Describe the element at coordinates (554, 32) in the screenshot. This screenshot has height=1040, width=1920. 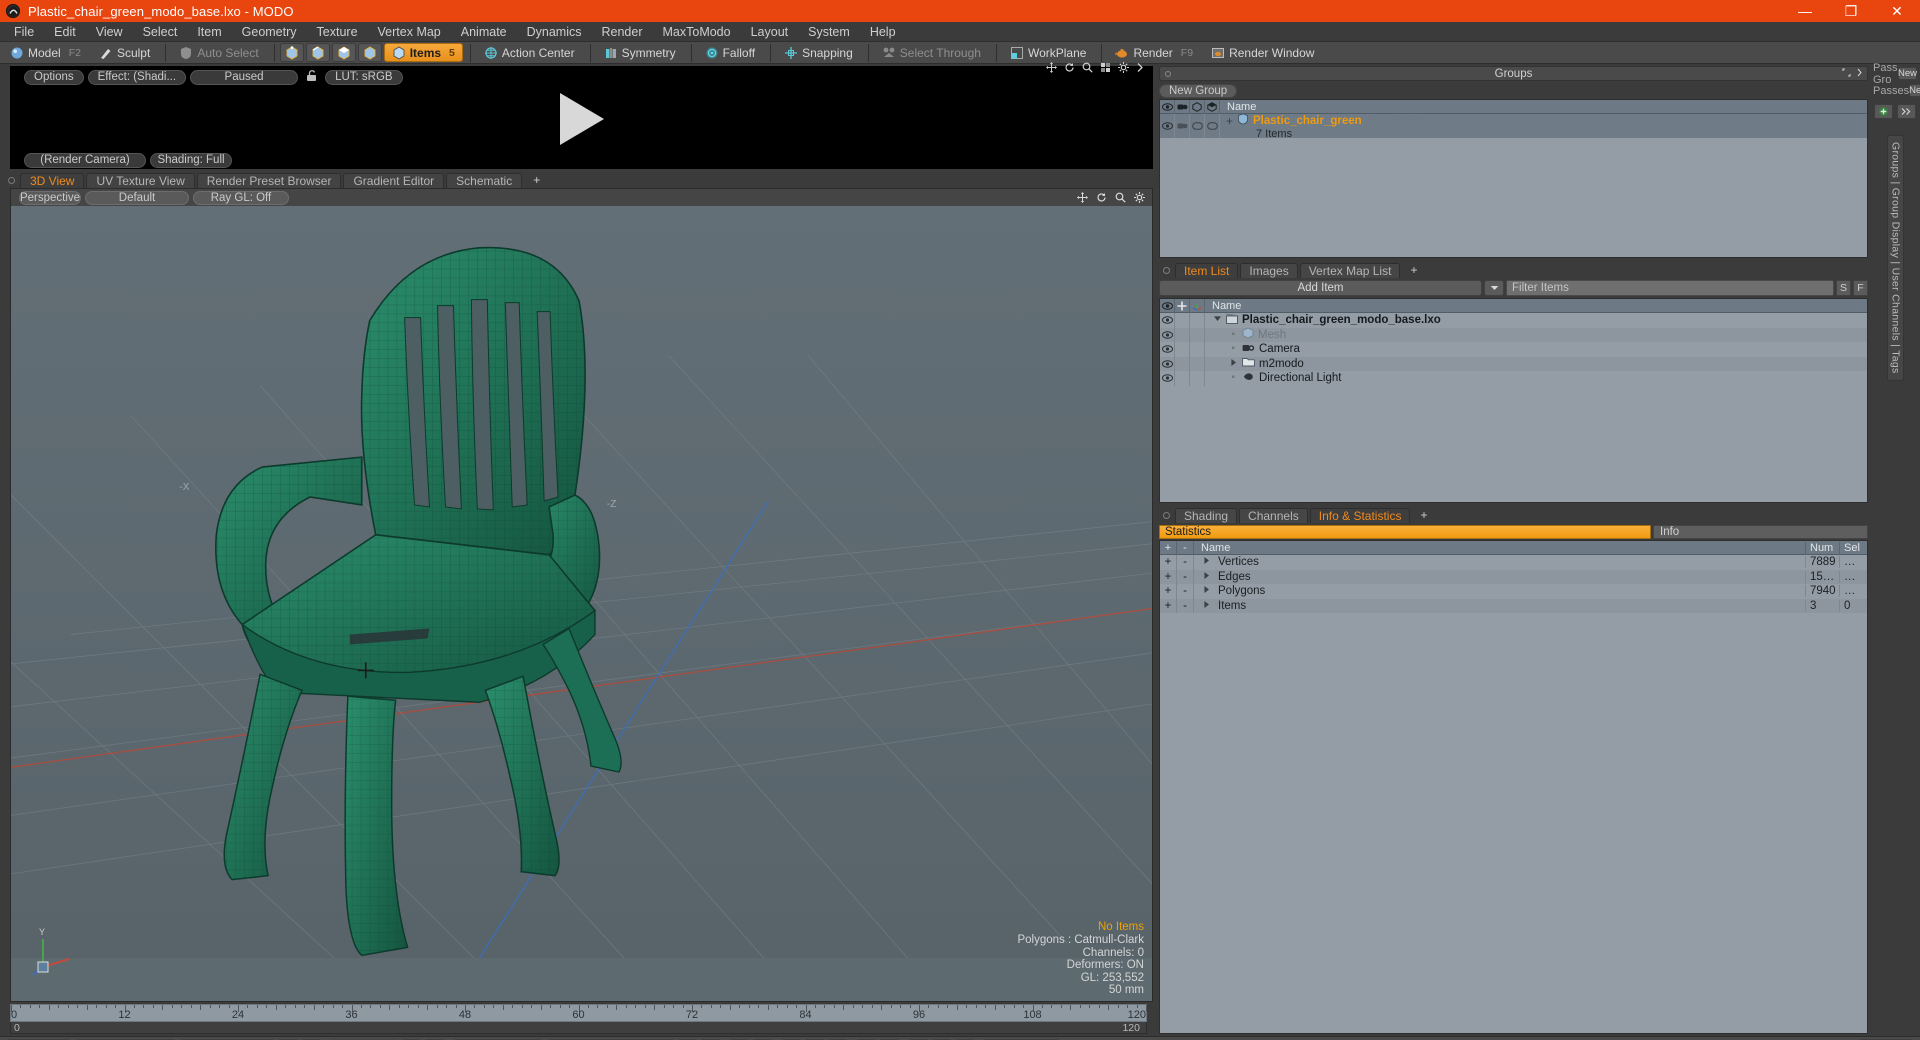
I see `menu-dynamics: Dynamics` at that location.